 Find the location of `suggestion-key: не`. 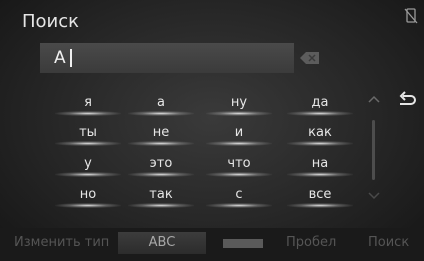

suggestion-key: не is located at coordinates (161, 135).